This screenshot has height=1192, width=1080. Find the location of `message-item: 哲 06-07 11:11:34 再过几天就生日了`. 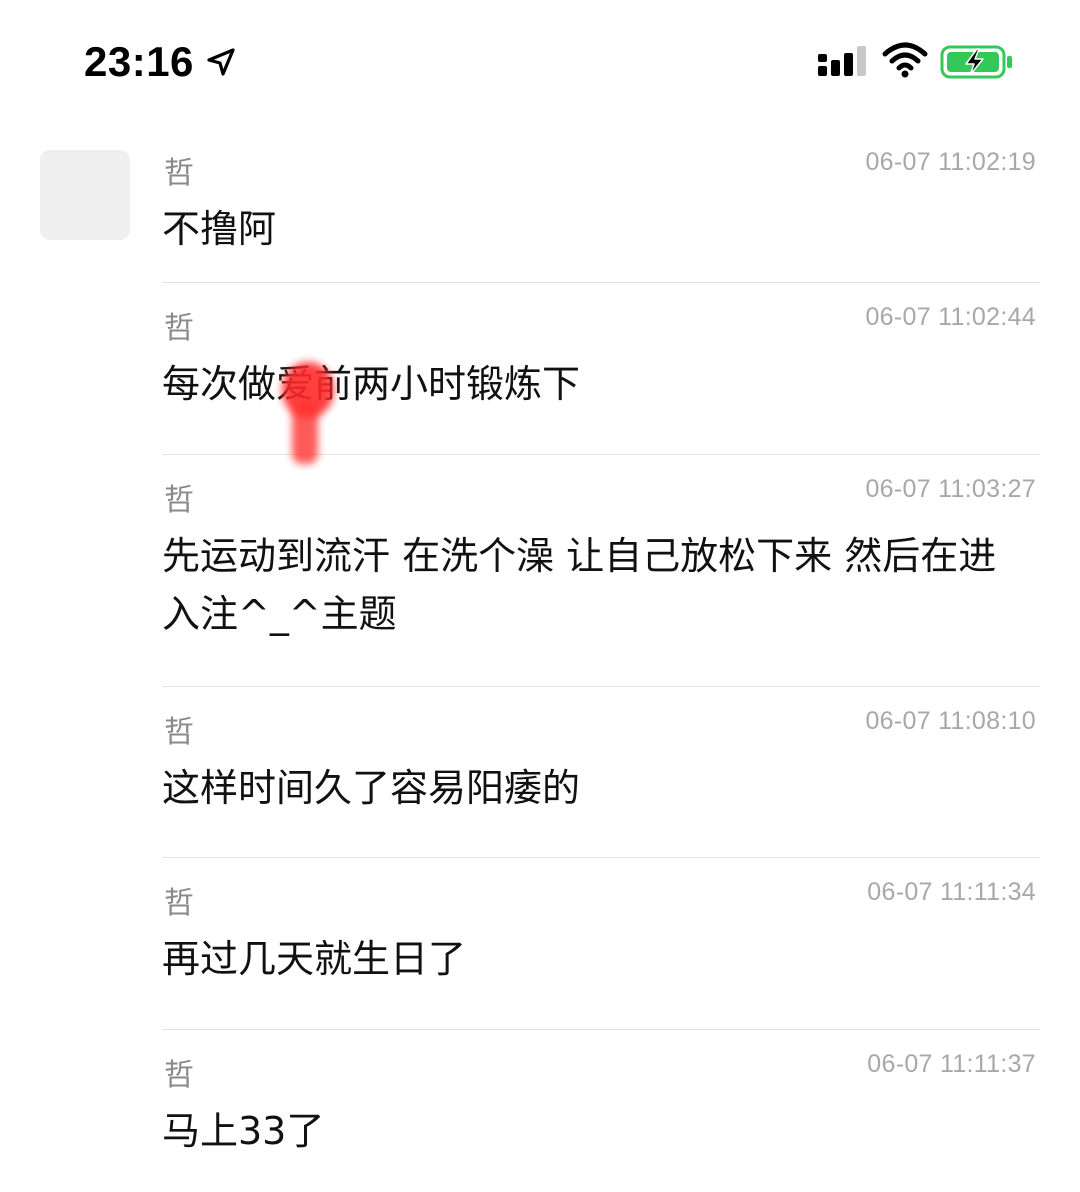

message-item: 哲 06-07 11:11:34 再过几天就生日了 is located at coordinates (601, 944).